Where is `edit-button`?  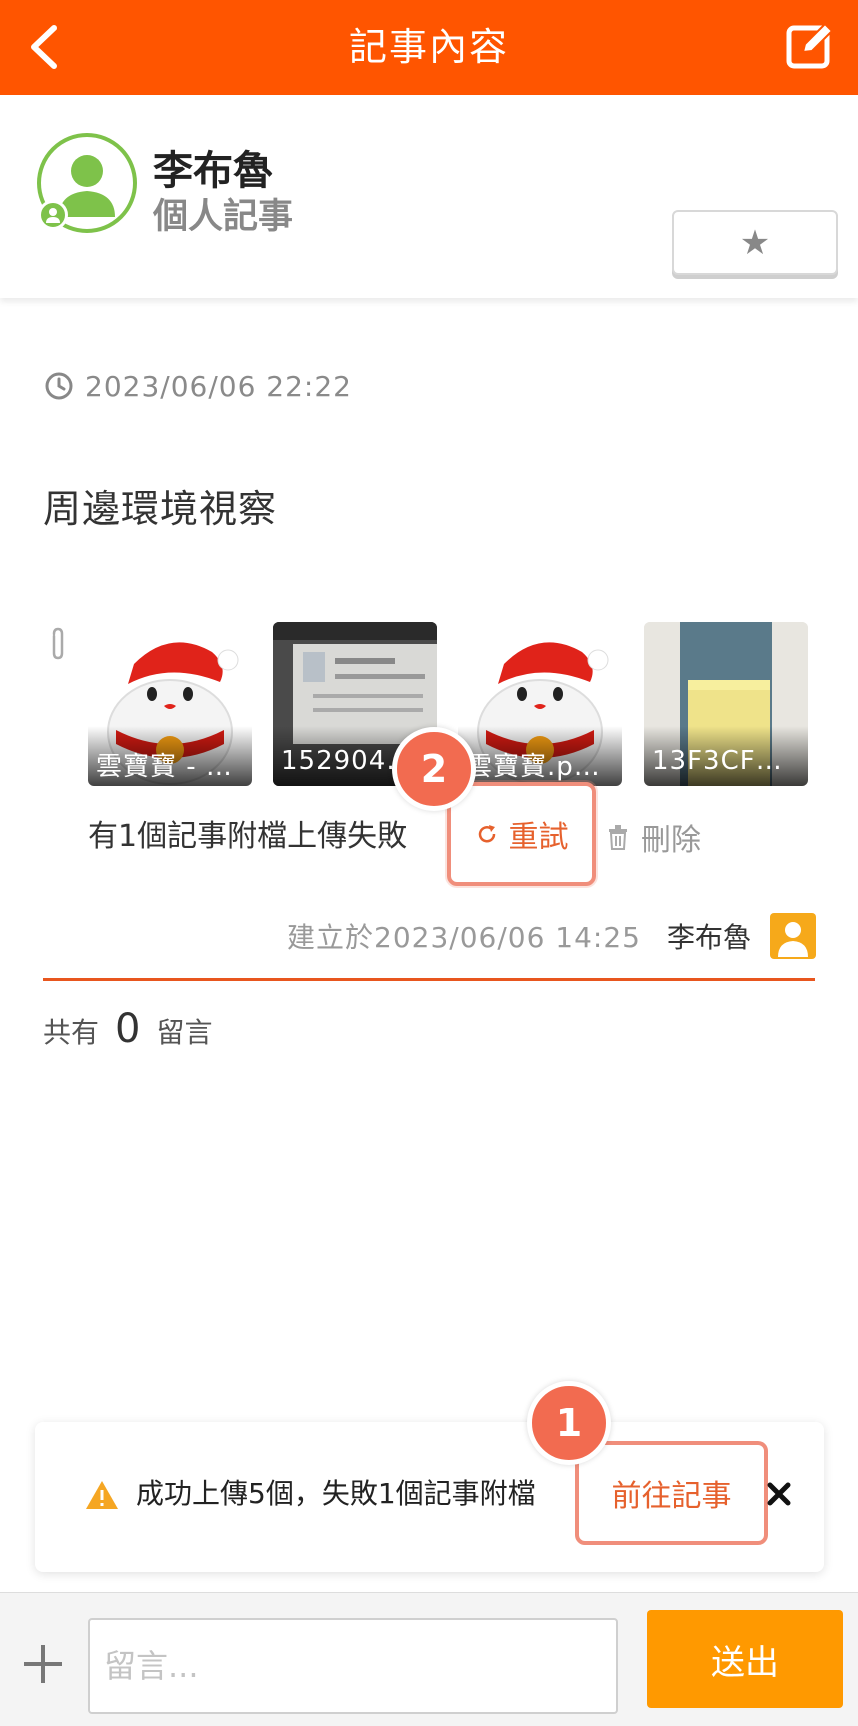
edit-button is located at coordinates (811, 46).